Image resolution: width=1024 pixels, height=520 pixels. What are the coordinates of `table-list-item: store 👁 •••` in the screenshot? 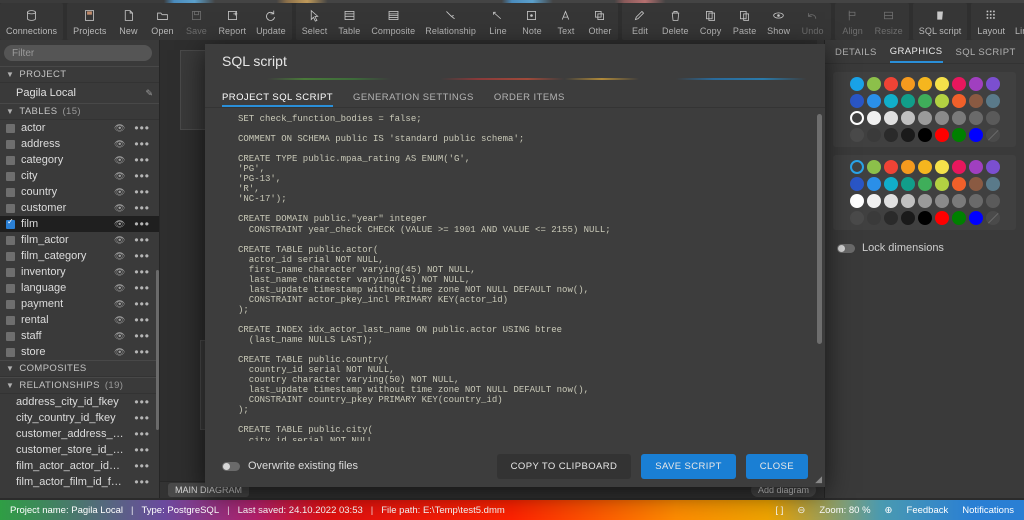 It's located at (79, 352).